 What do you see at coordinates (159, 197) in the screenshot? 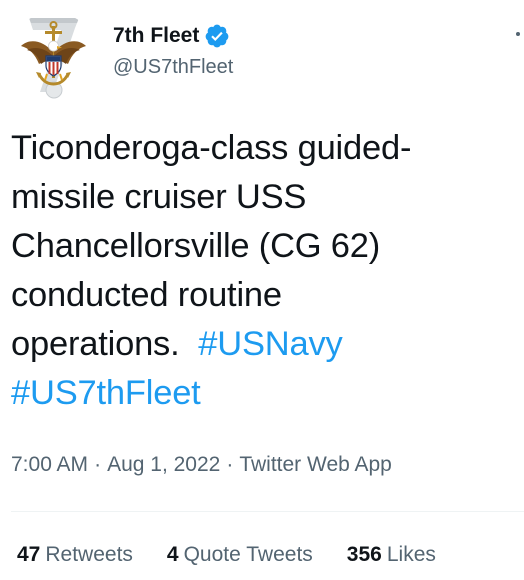
I see `tweet-text-line: missile cruiser USS` at bounding box center [159, 197].